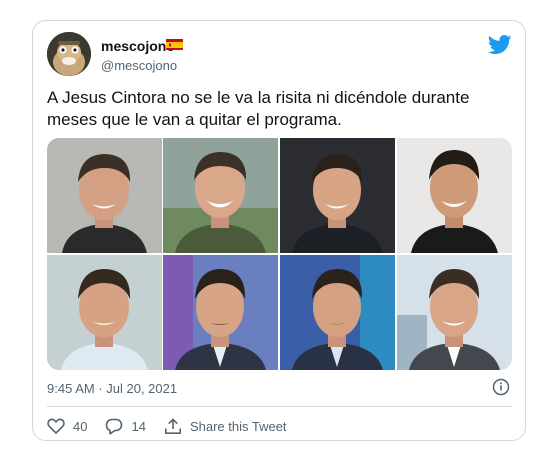  Describe the element at coordinates (174, 44) in the screenshot. I see `spain-flag-icon` at that location.